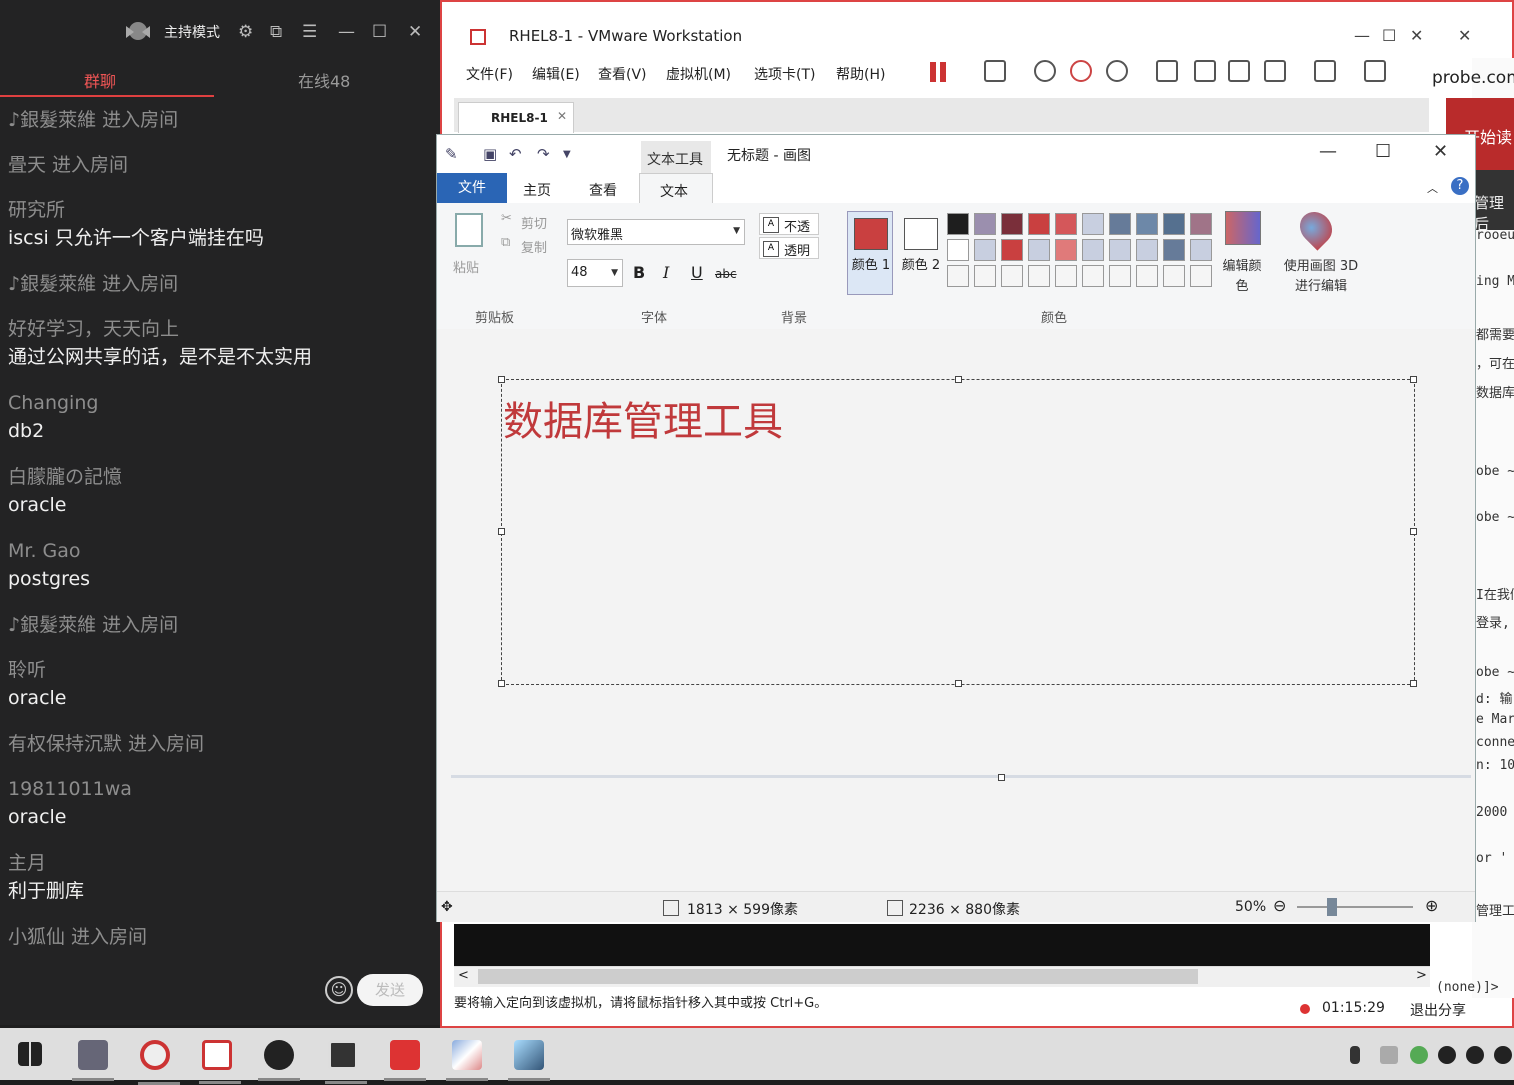 The width and height of the screenshot is (1514, 1085). I want to click on tab-rhel8-1: RHEL8-1 ✕, so click(516, 117).